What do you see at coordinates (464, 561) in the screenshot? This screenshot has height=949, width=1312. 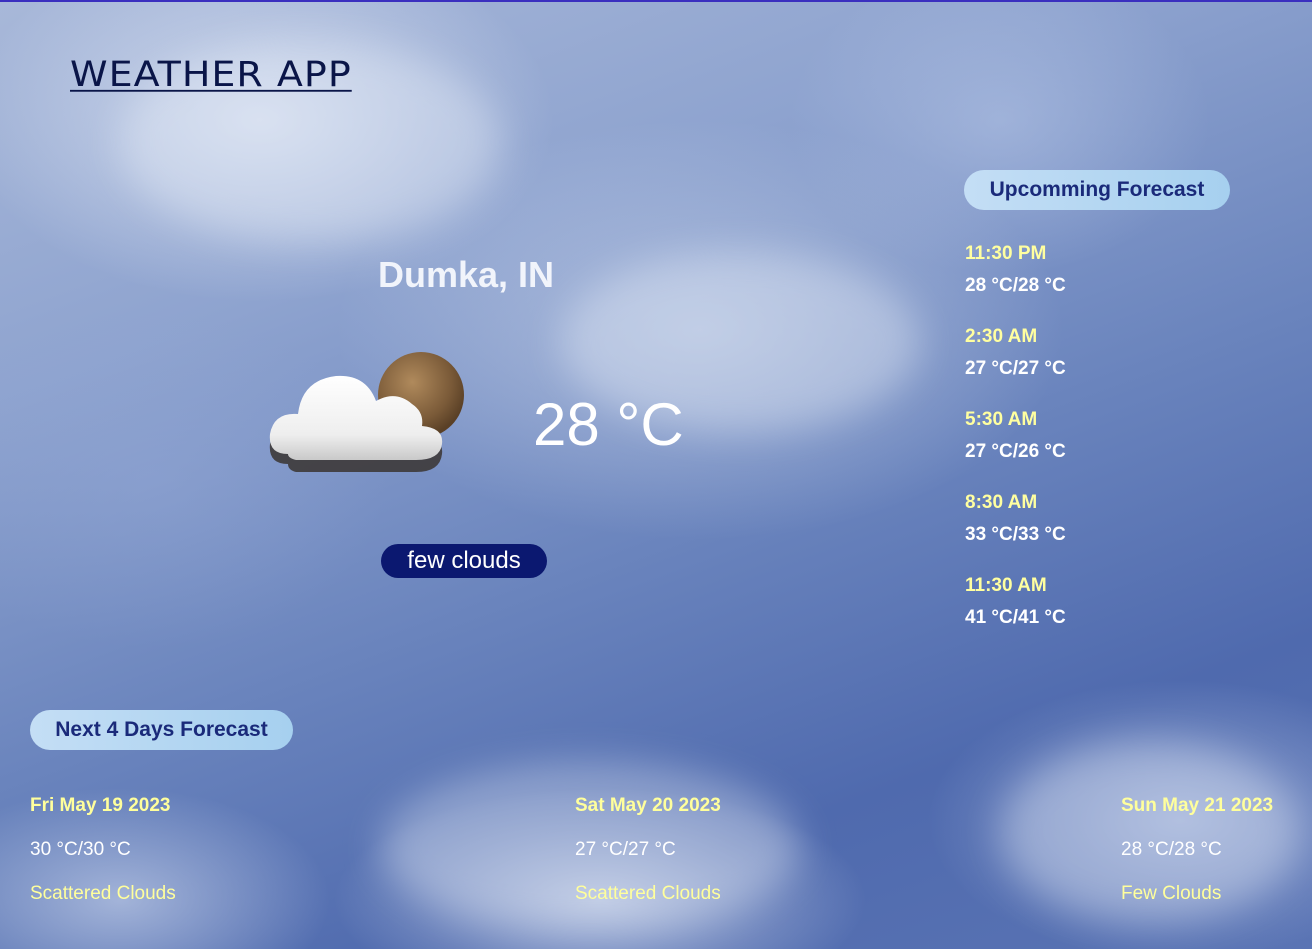 I see `weather-description-badge: few clouds` at bounding box center [464, 561].